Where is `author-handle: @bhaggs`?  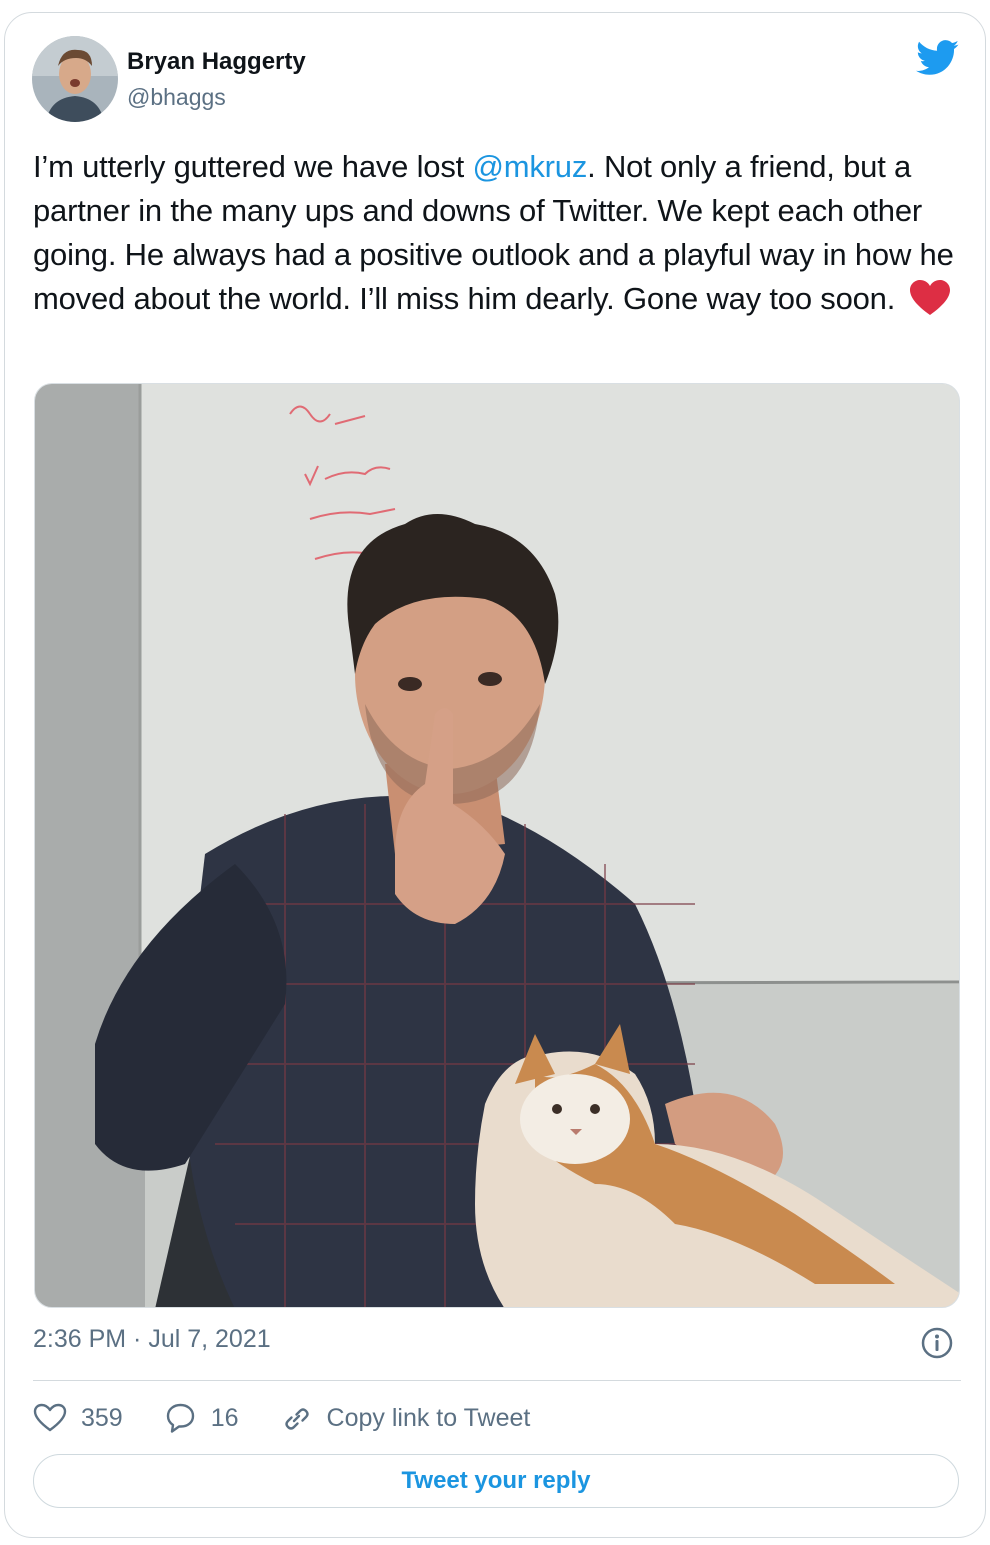 author-handle: @bhaggs is located at coordinates (176, 97).